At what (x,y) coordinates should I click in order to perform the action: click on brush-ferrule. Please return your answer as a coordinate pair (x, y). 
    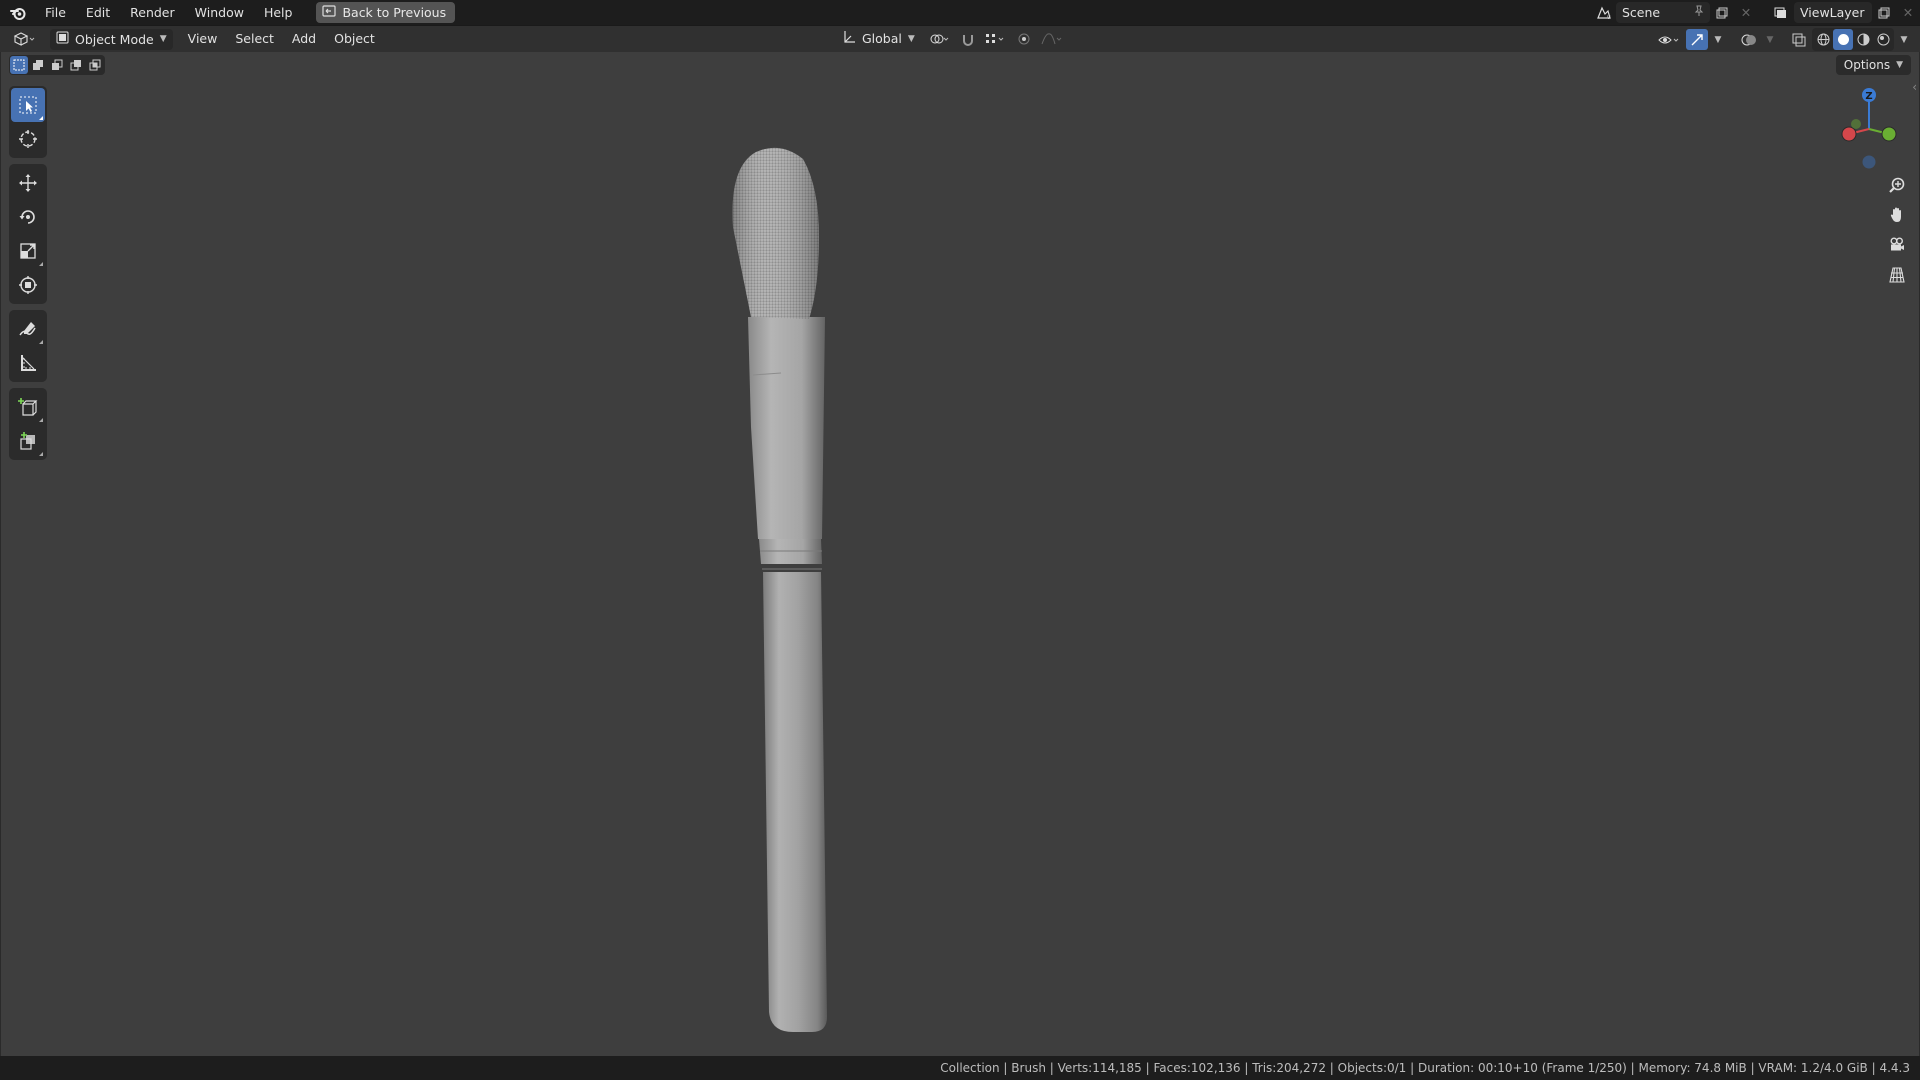
    Looking at the image, I should click on (786, 428).